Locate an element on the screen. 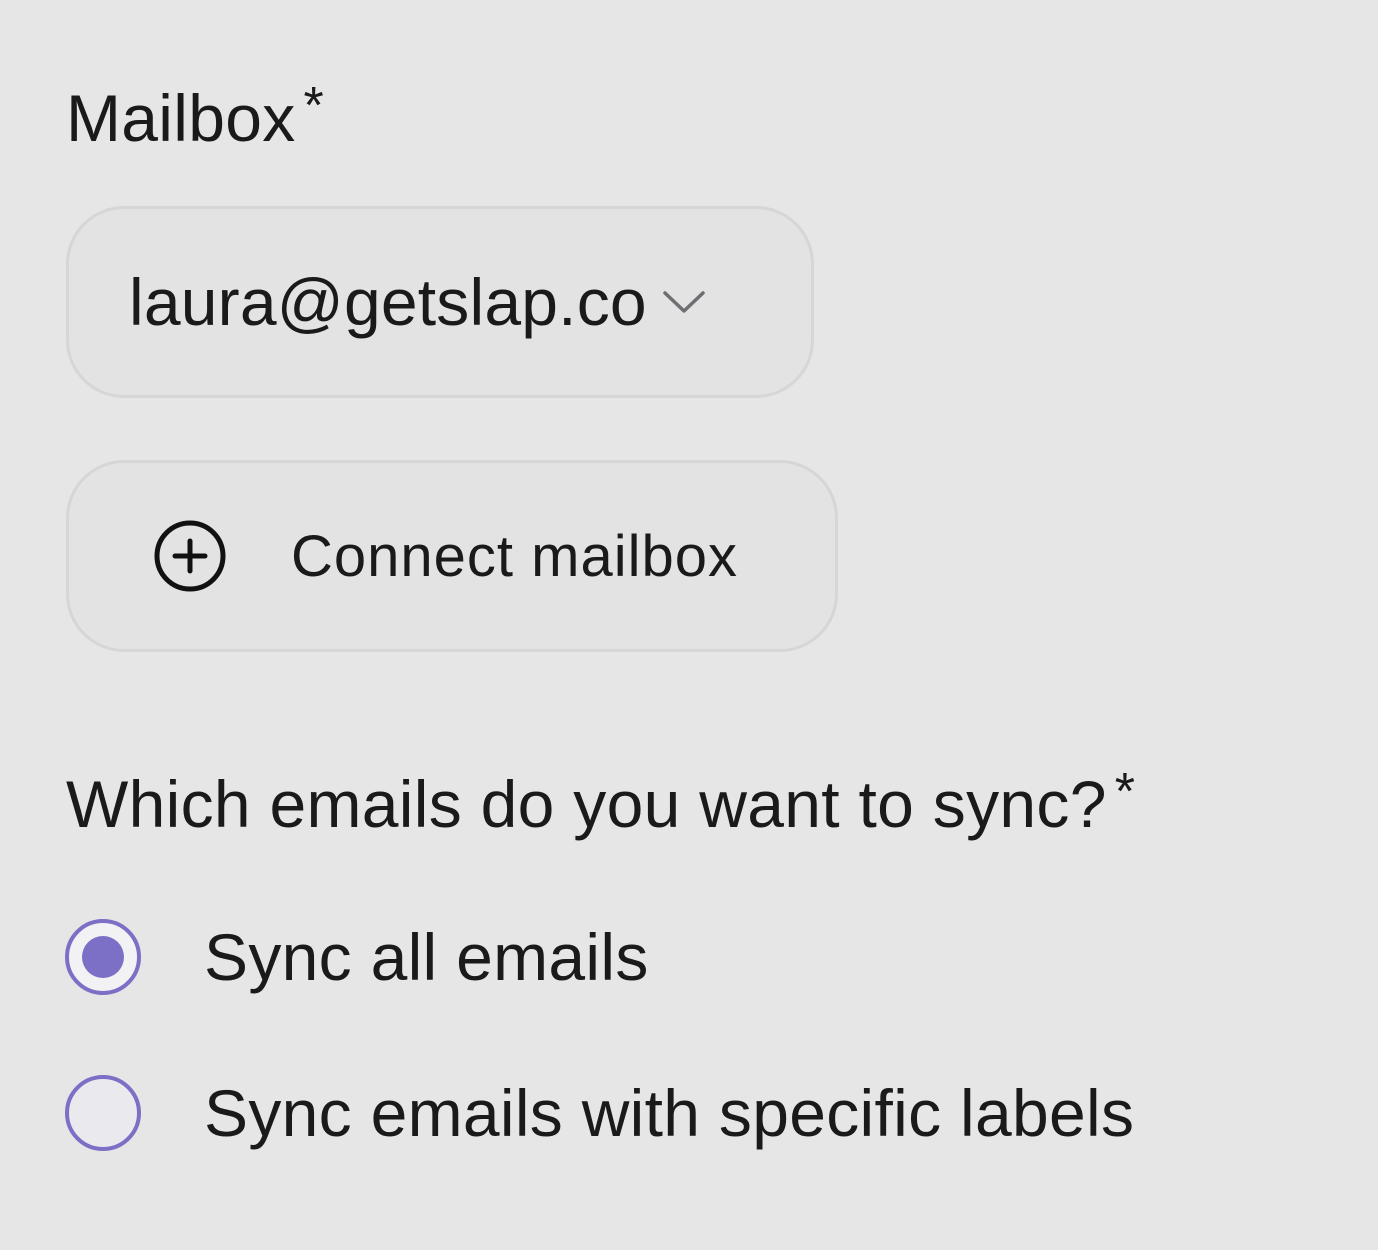 This screenshot has height=1250, width=1378. radio-option-sync-labels: Sync emails with specific labels is located at coordinates (599, 1113).